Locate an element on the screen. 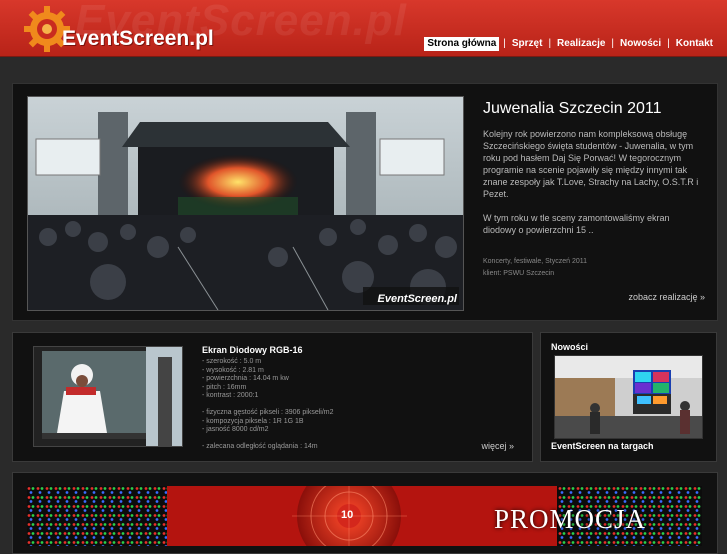  product-title: Ekran Diodowy RGB-16 is located at coordinates (252, 350).